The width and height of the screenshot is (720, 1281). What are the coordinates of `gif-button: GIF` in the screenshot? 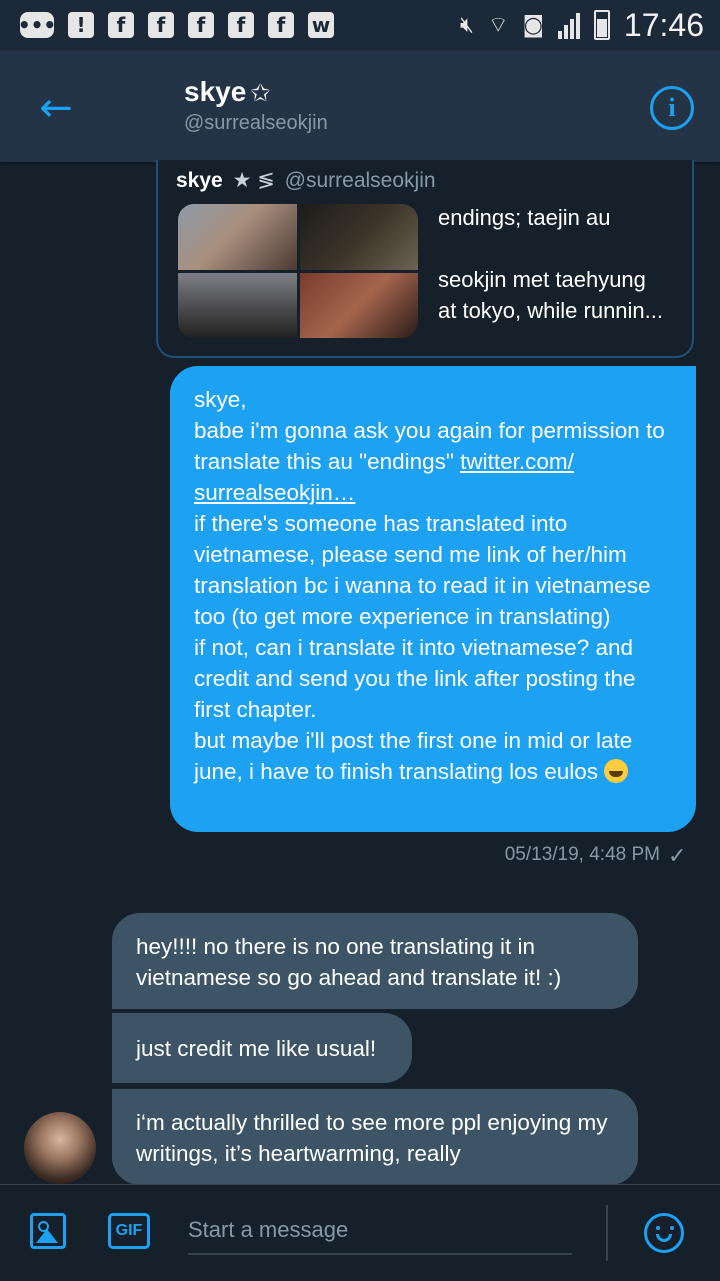 It's located at (129, 1231).